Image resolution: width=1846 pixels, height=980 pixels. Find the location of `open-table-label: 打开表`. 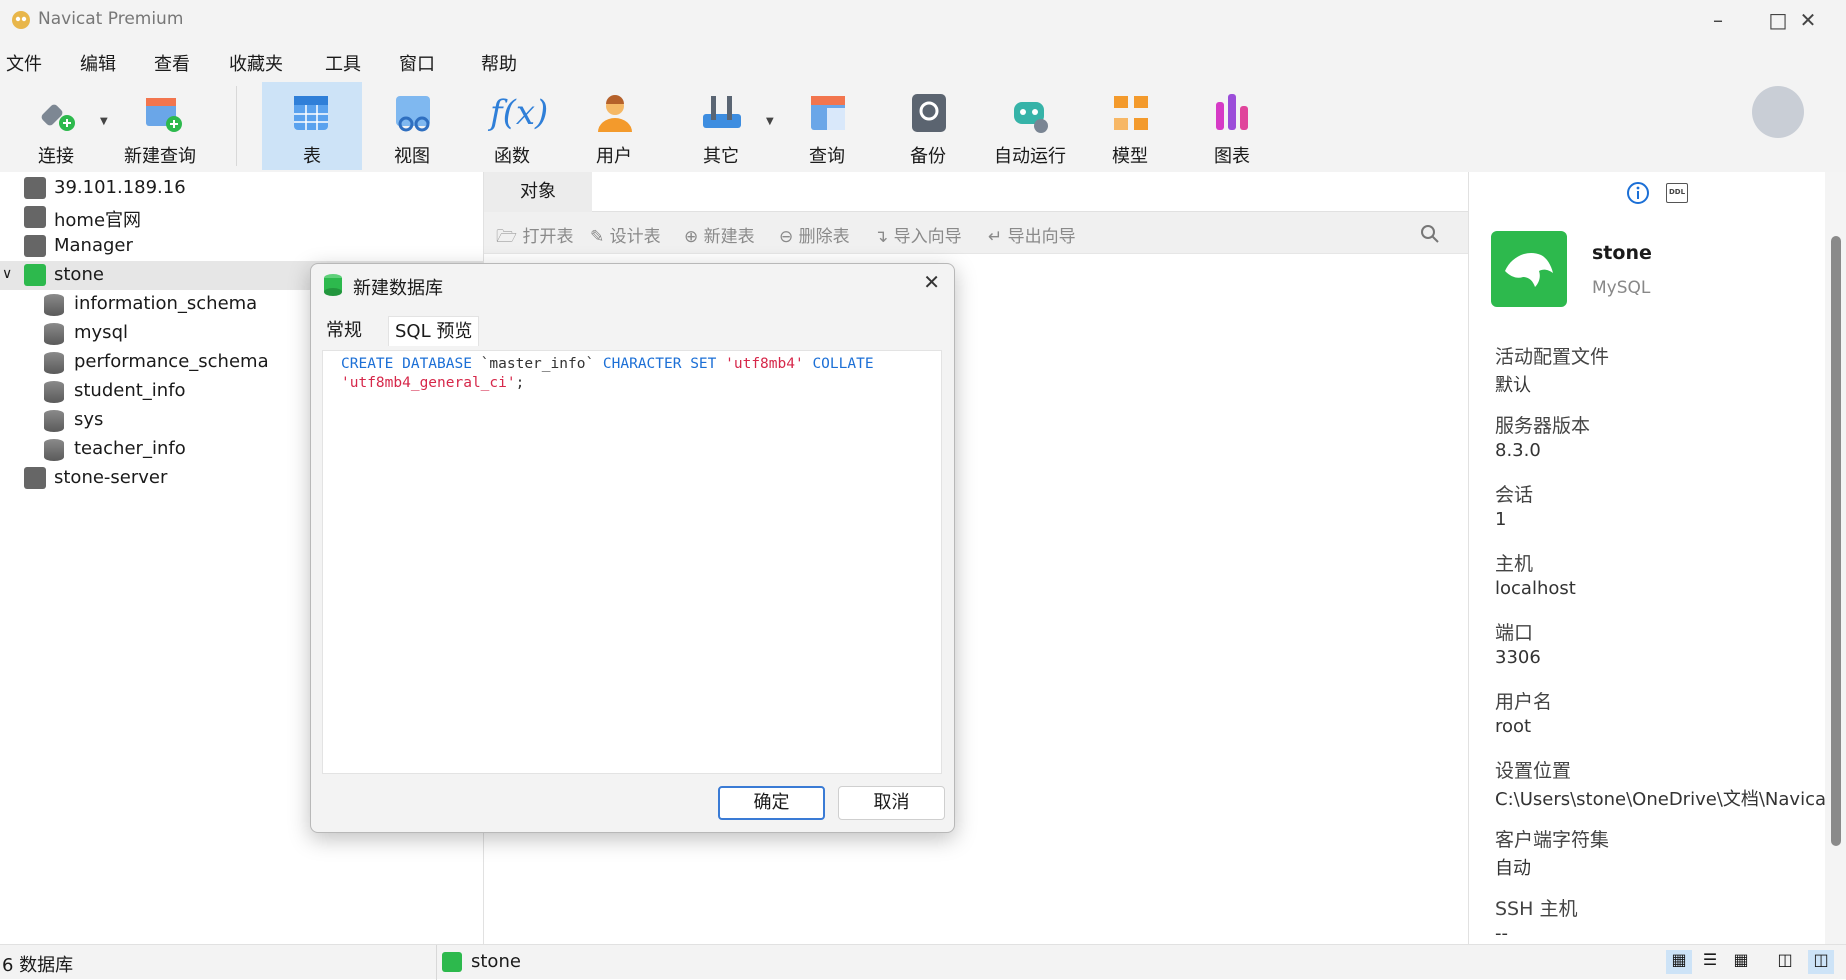

open-table-label: 打开表 is located at coordinates (548, 237).